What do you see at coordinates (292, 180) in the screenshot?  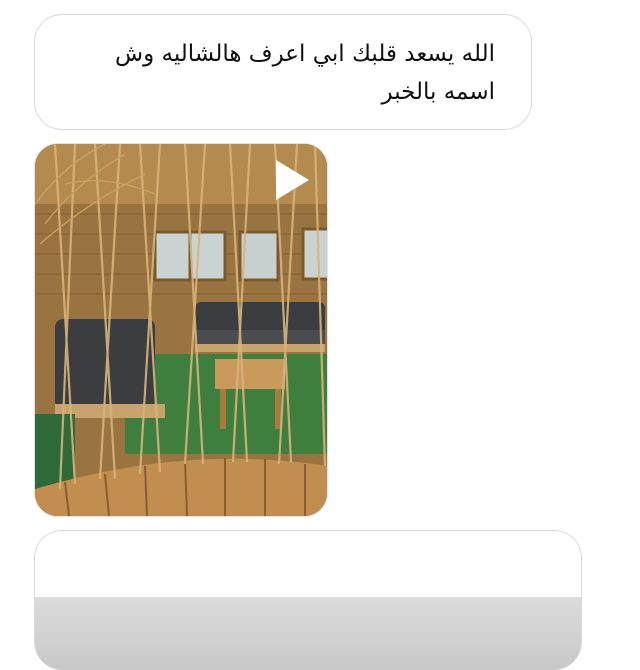 I see `play-icon` at bounding box center [292, 180].